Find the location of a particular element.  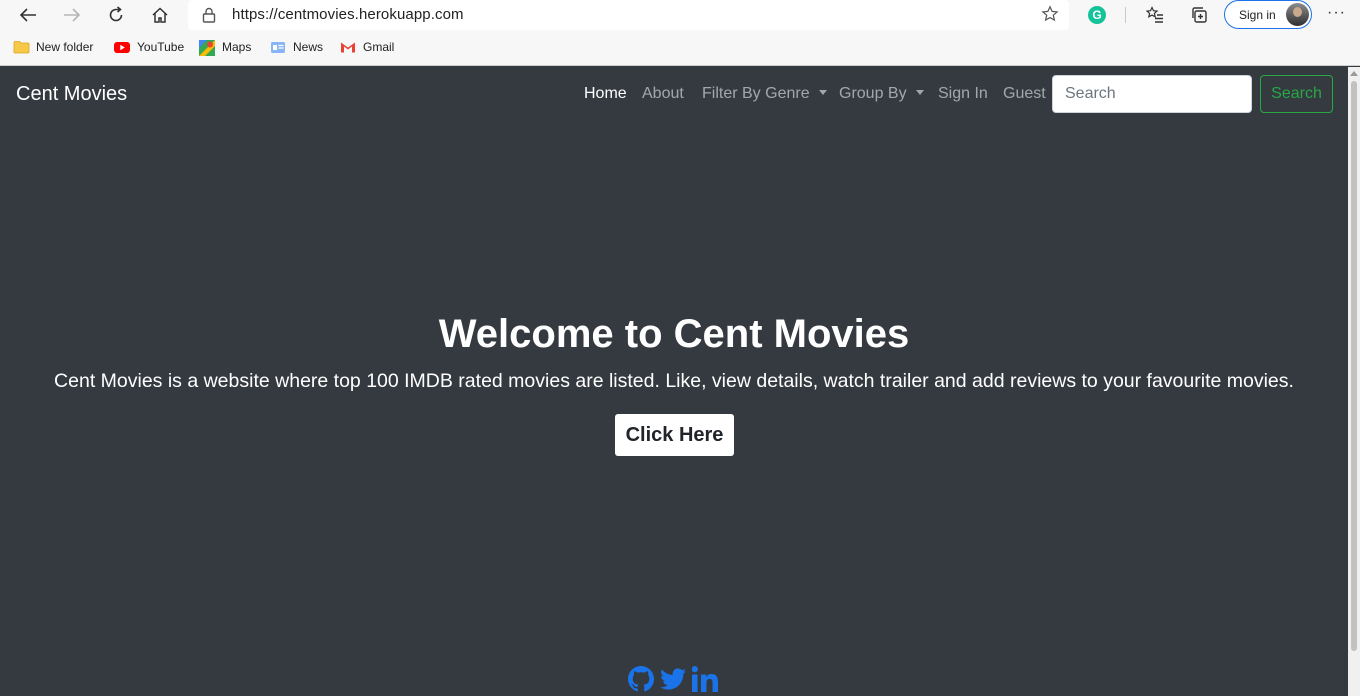

back-button is located at coordinates (28, 15).